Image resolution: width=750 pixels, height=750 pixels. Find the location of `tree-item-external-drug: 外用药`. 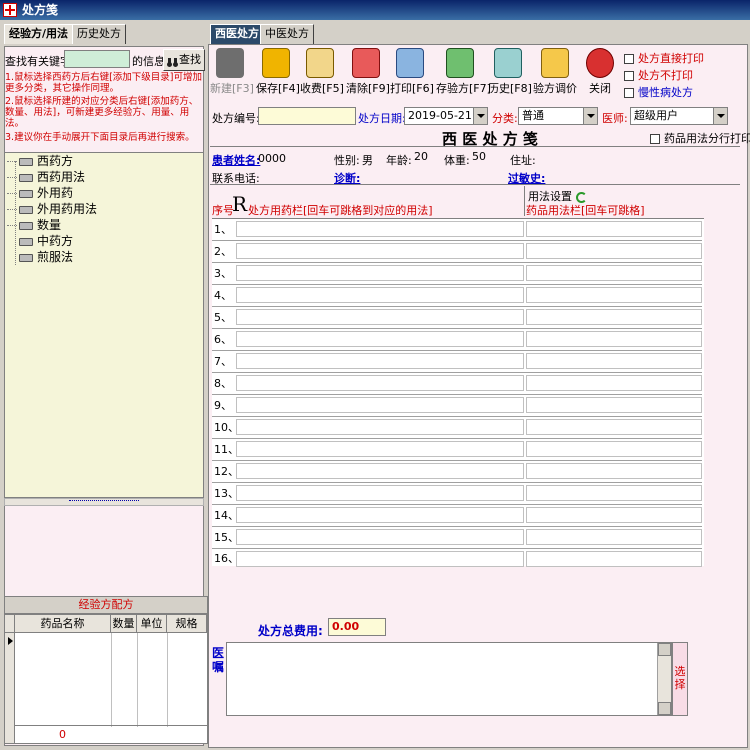

tree-item-external-drug: 外用药 is located at coordinates (46, 193).